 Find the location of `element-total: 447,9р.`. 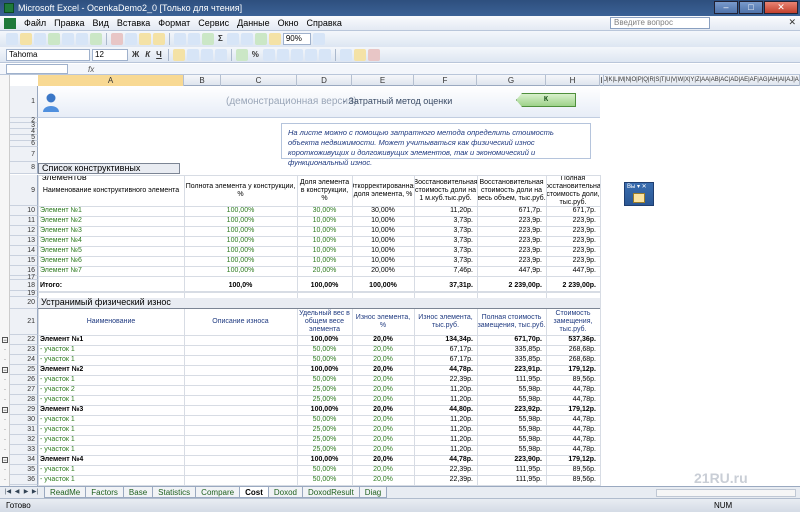

element-total: 447,9р. is located at coordinates (573, 271).